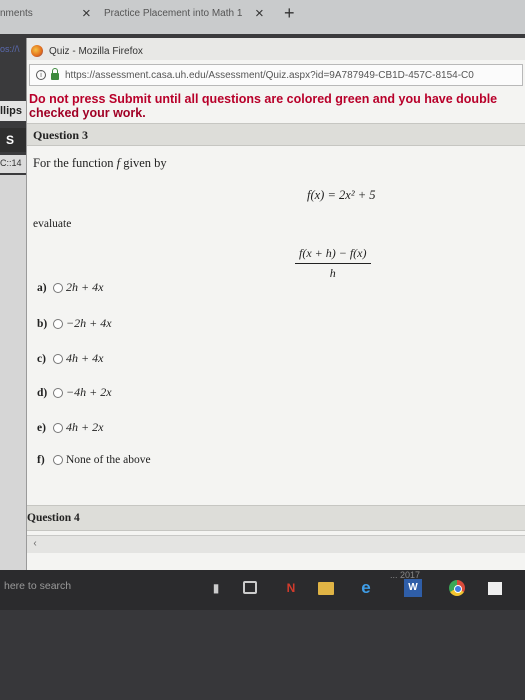 The image size is (525, 700). I want to click on option-text: −2h + 4x, so click(89, 323).